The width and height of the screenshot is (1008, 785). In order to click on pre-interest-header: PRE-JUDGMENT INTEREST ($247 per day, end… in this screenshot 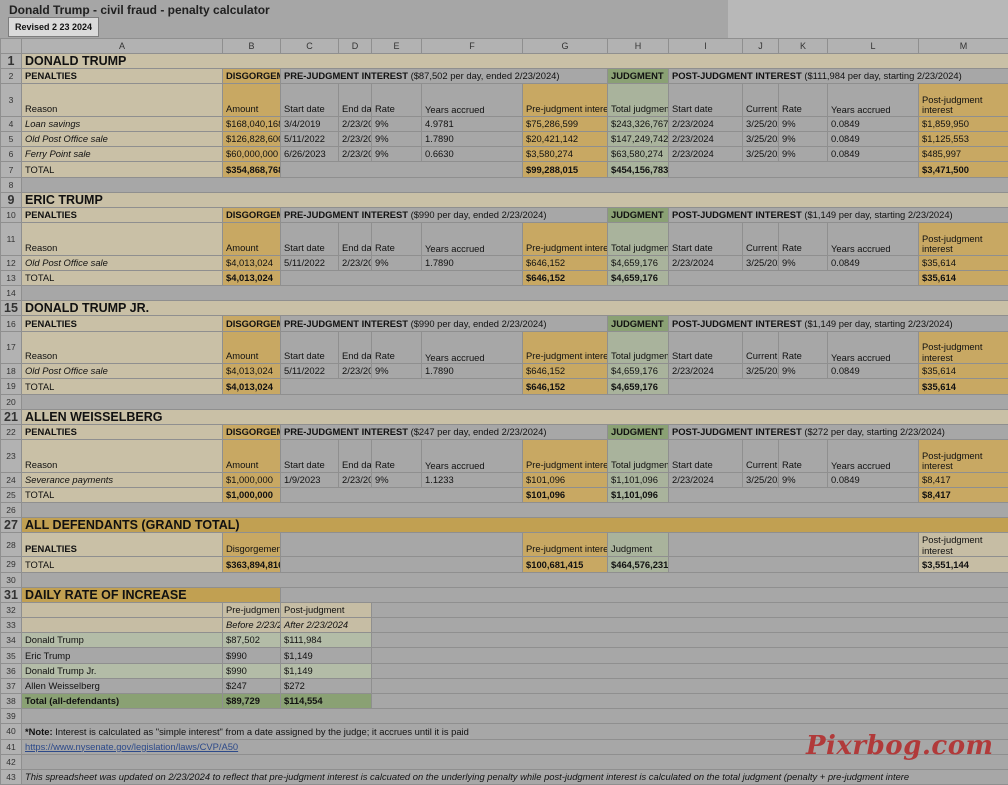, I will do `click(444, 431)`.